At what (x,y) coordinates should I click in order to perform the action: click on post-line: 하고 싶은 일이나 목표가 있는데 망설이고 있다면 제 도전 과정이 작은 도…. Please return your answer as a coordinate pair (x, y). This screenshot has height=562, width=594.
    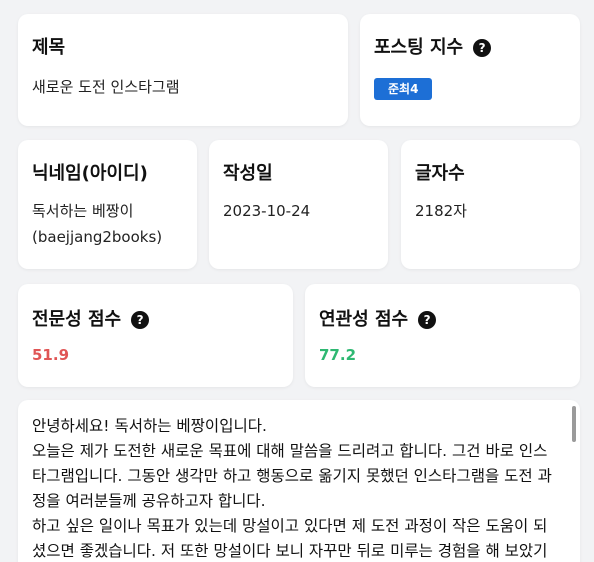
    Looking at the image, I should click on (290, 538).